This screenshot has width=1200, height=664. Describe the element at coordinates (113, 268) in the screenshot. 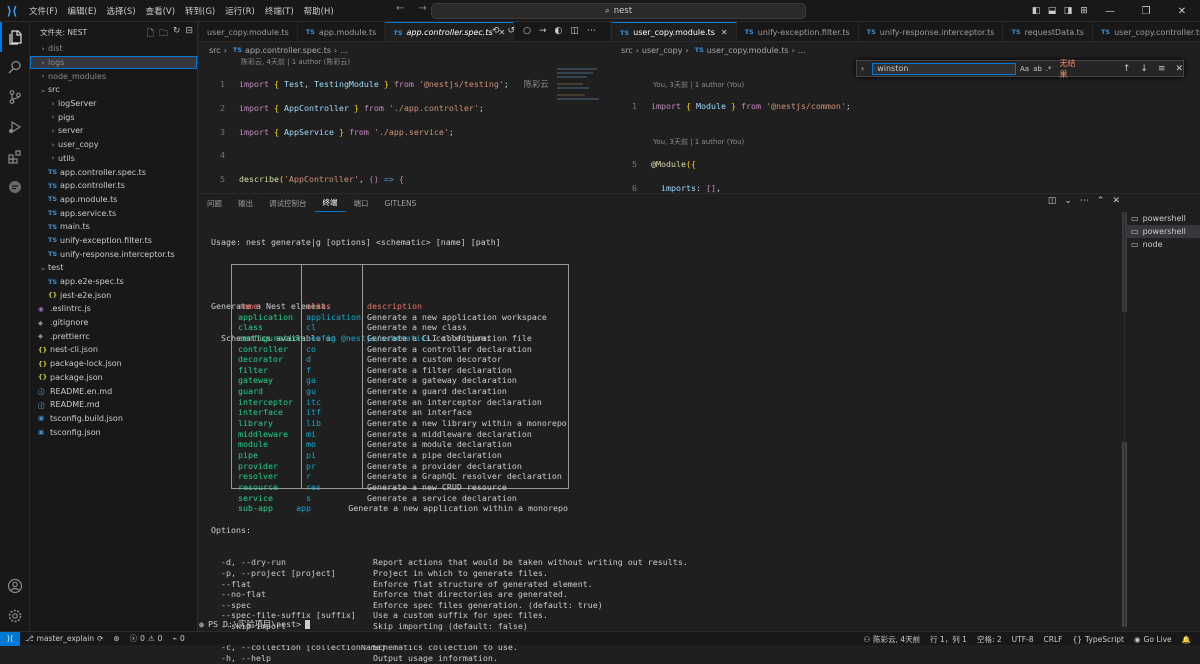

I see `folder-test: ⌄ test` at that location.